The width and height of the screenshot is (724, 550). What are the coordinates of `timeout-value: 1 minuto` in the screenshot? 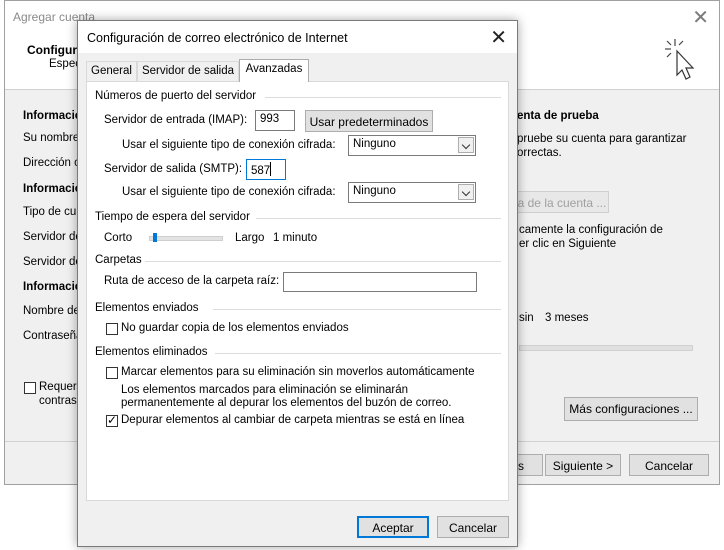 It's located at (295, 238).